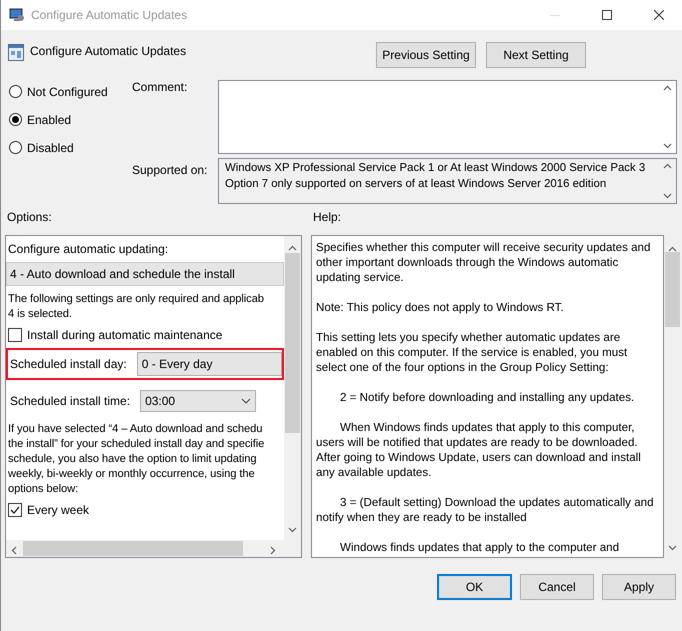 The image size is (682, 631). I want to click on scroll-left-icon, so click(14, 550).